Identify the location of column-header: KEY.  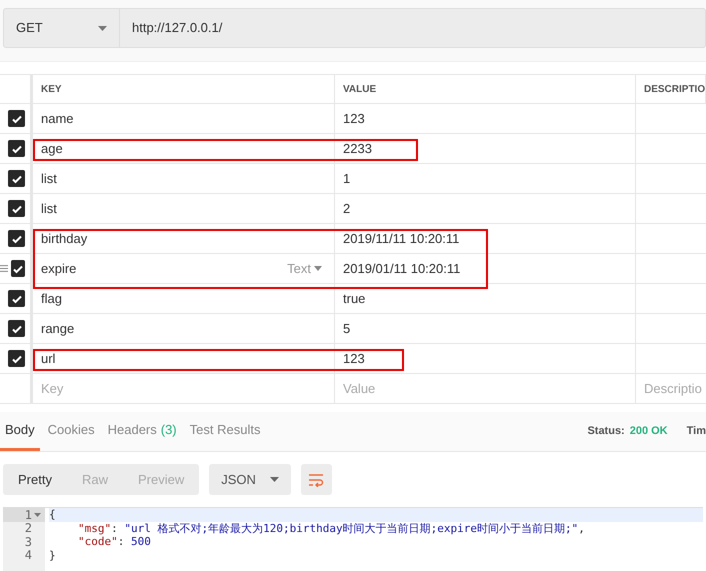
(184, 89).